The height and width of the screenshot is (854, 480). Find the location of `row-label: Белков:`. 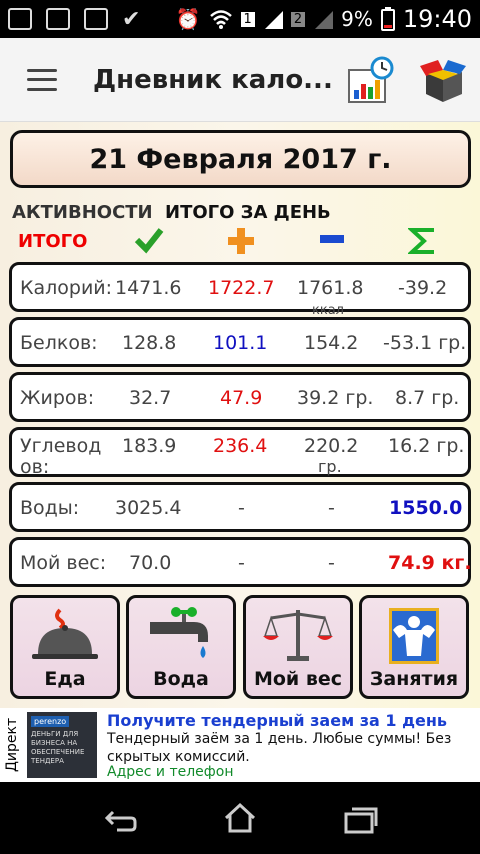

row-label: Белков: is located at coordinates (59, 343).